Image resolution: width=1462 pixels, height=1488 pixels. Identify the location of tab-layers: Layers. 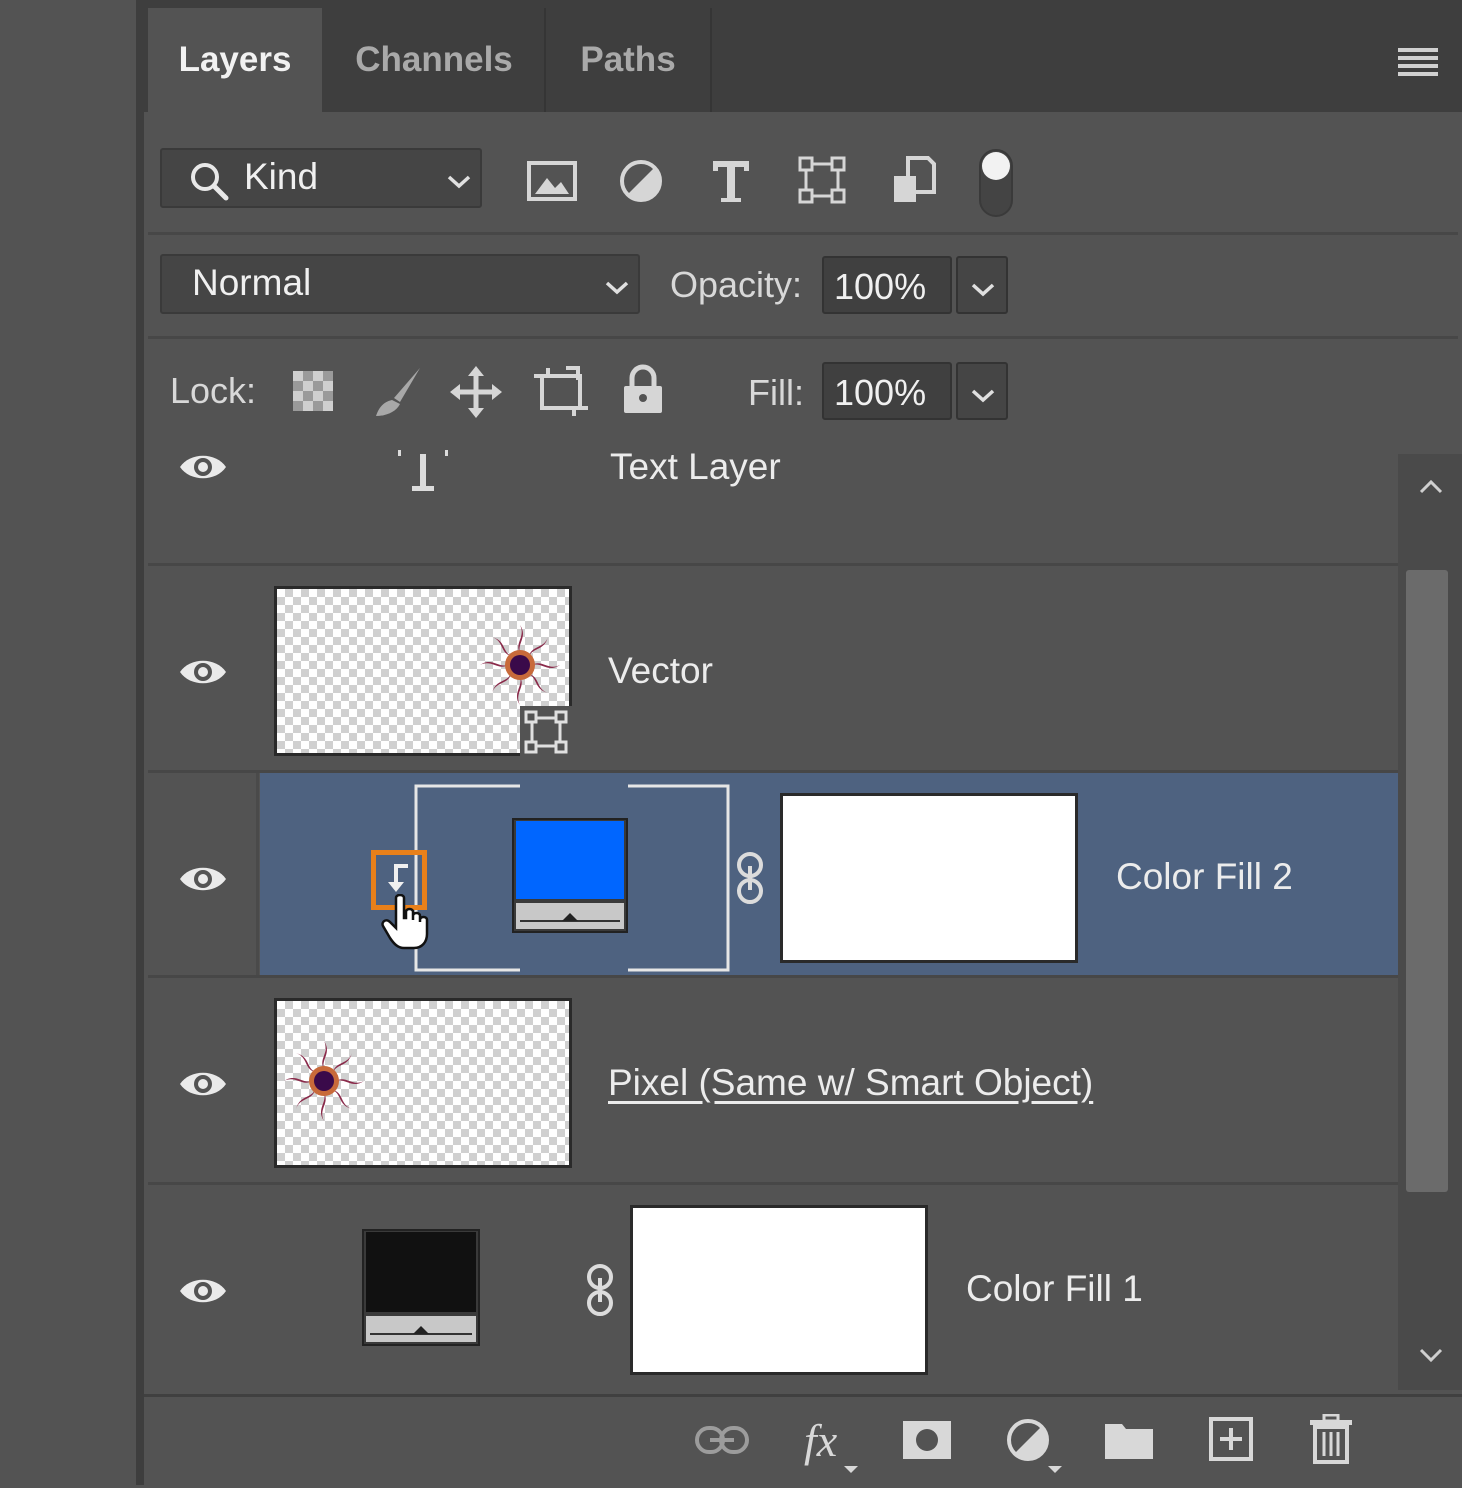
(235, 60).